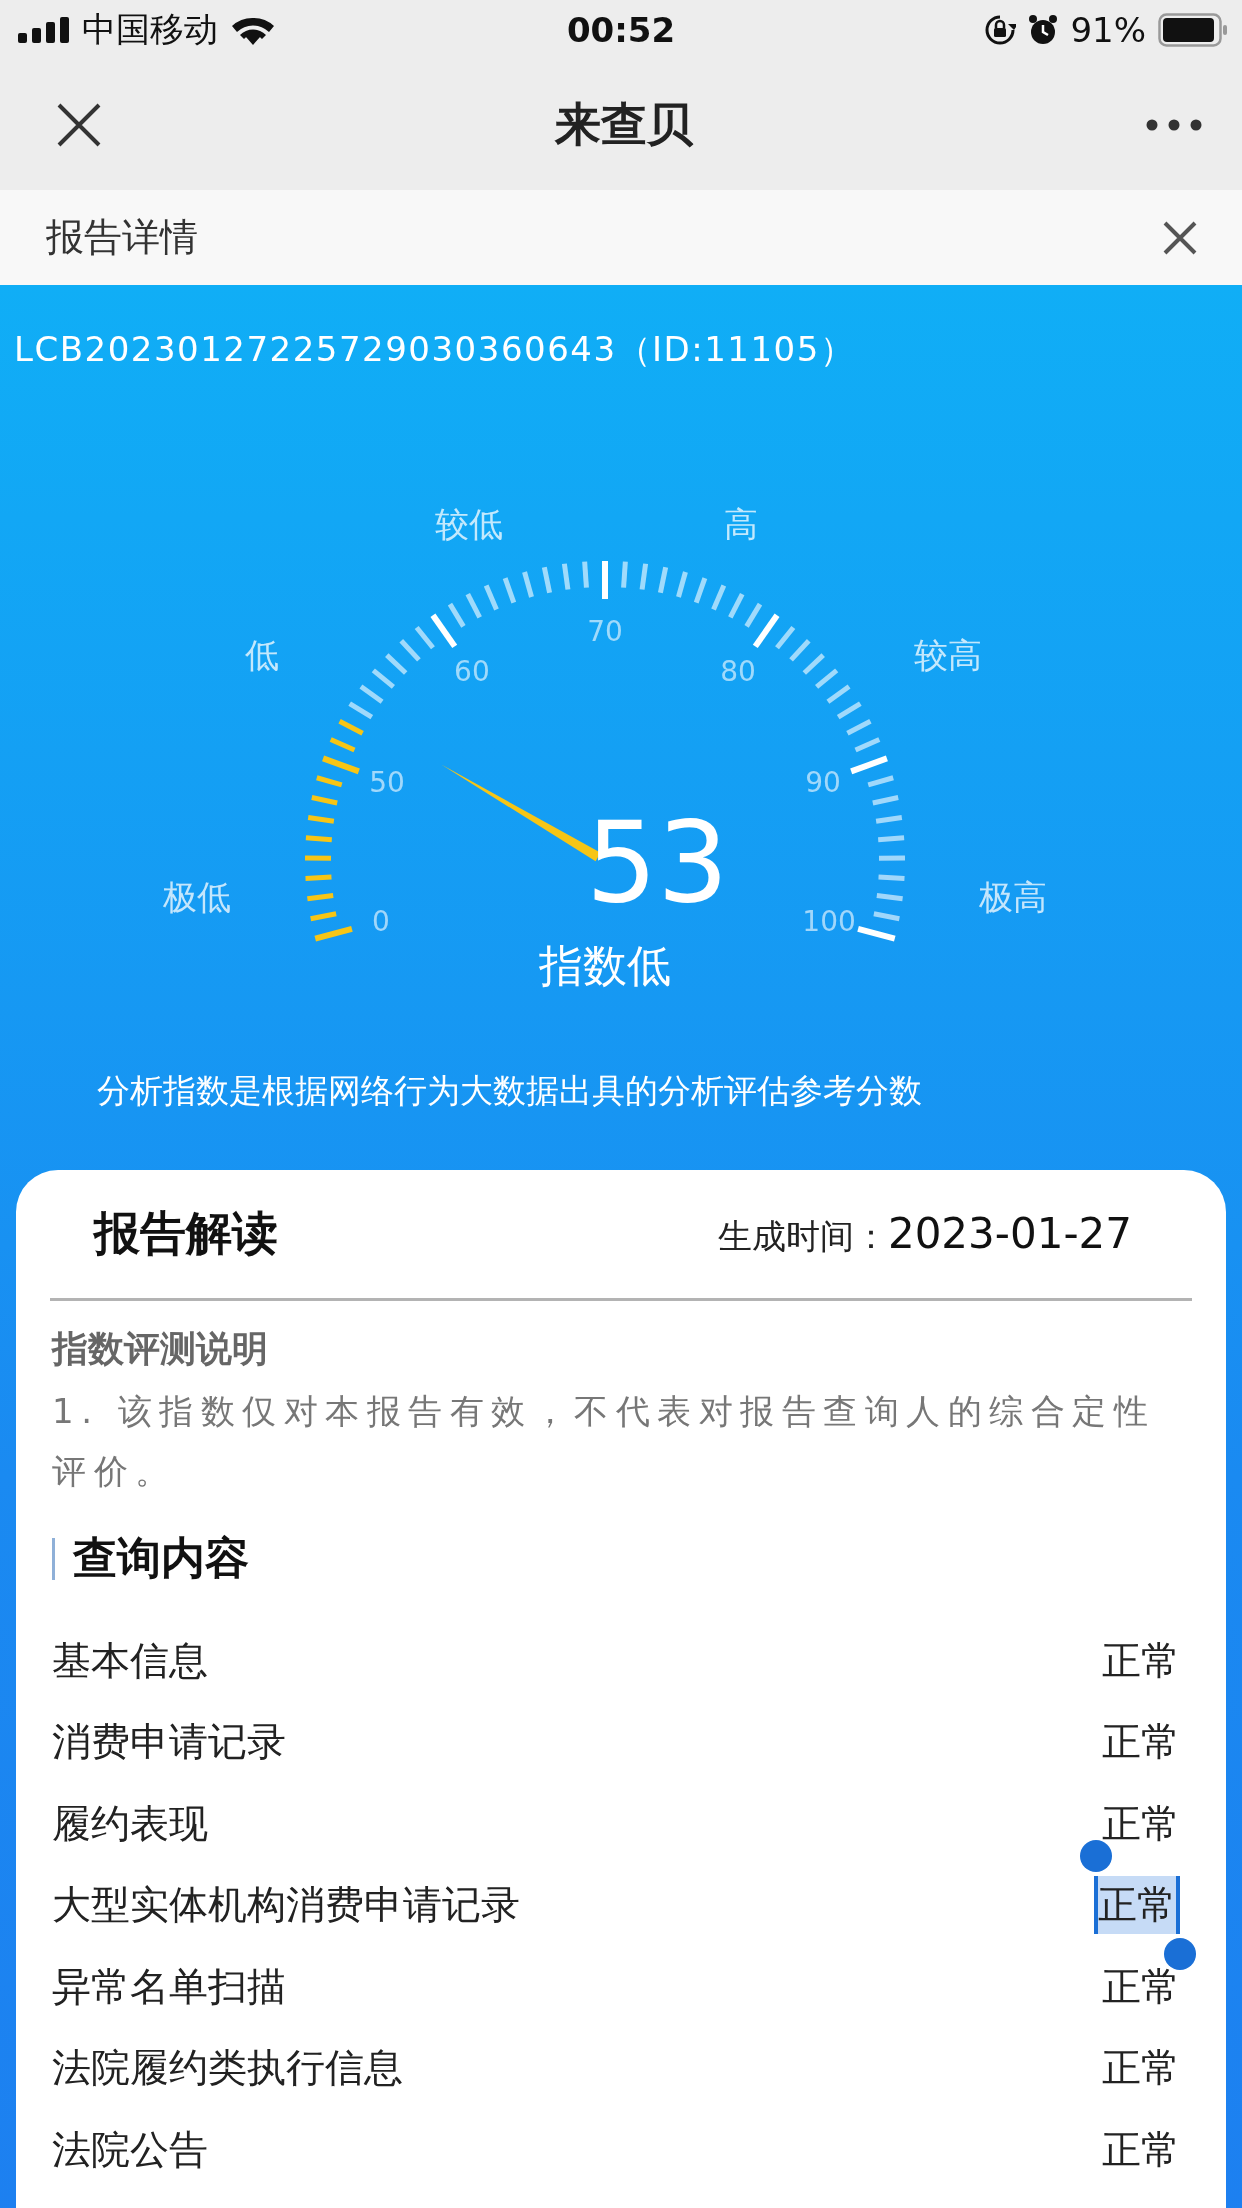 The image size is (1242, 2208). I want to click on rotation-lock-icon, so click(1000, 30).